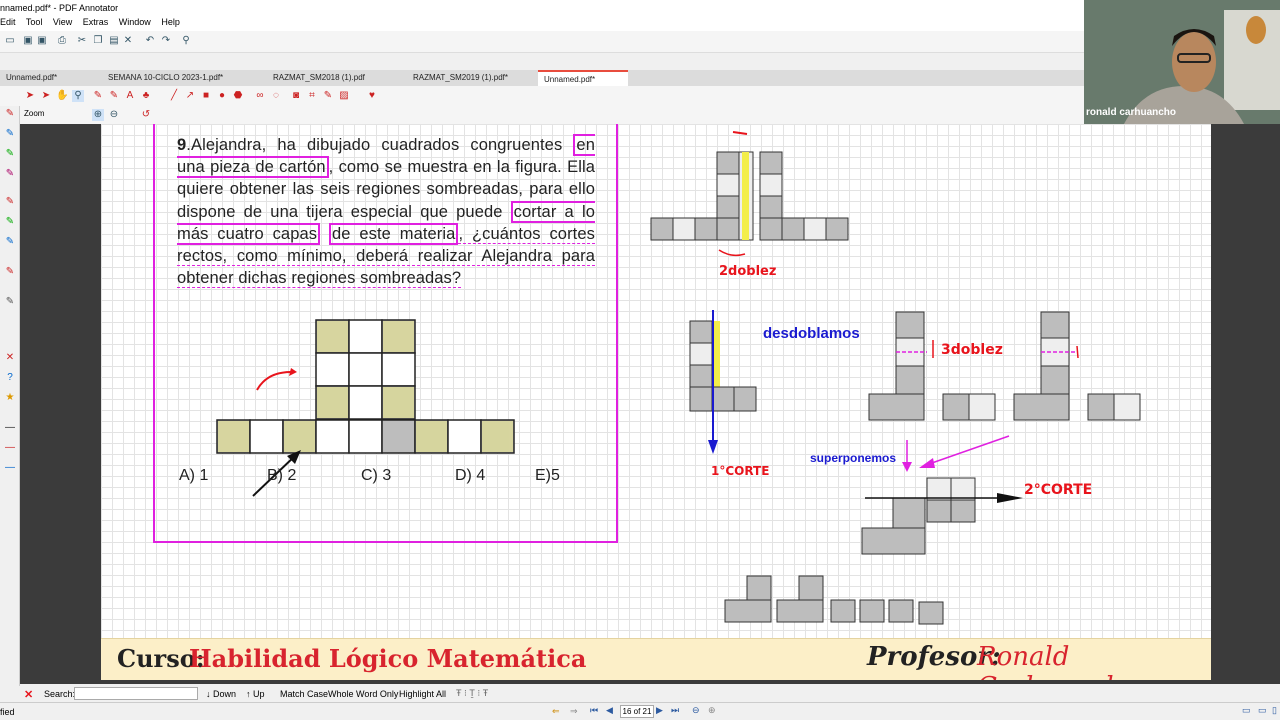 The width and height of the screenshot is (1280, 720). Describe the element at coordinates (170, 22) in the screenshot. I see `menu-help: Help` at that location.